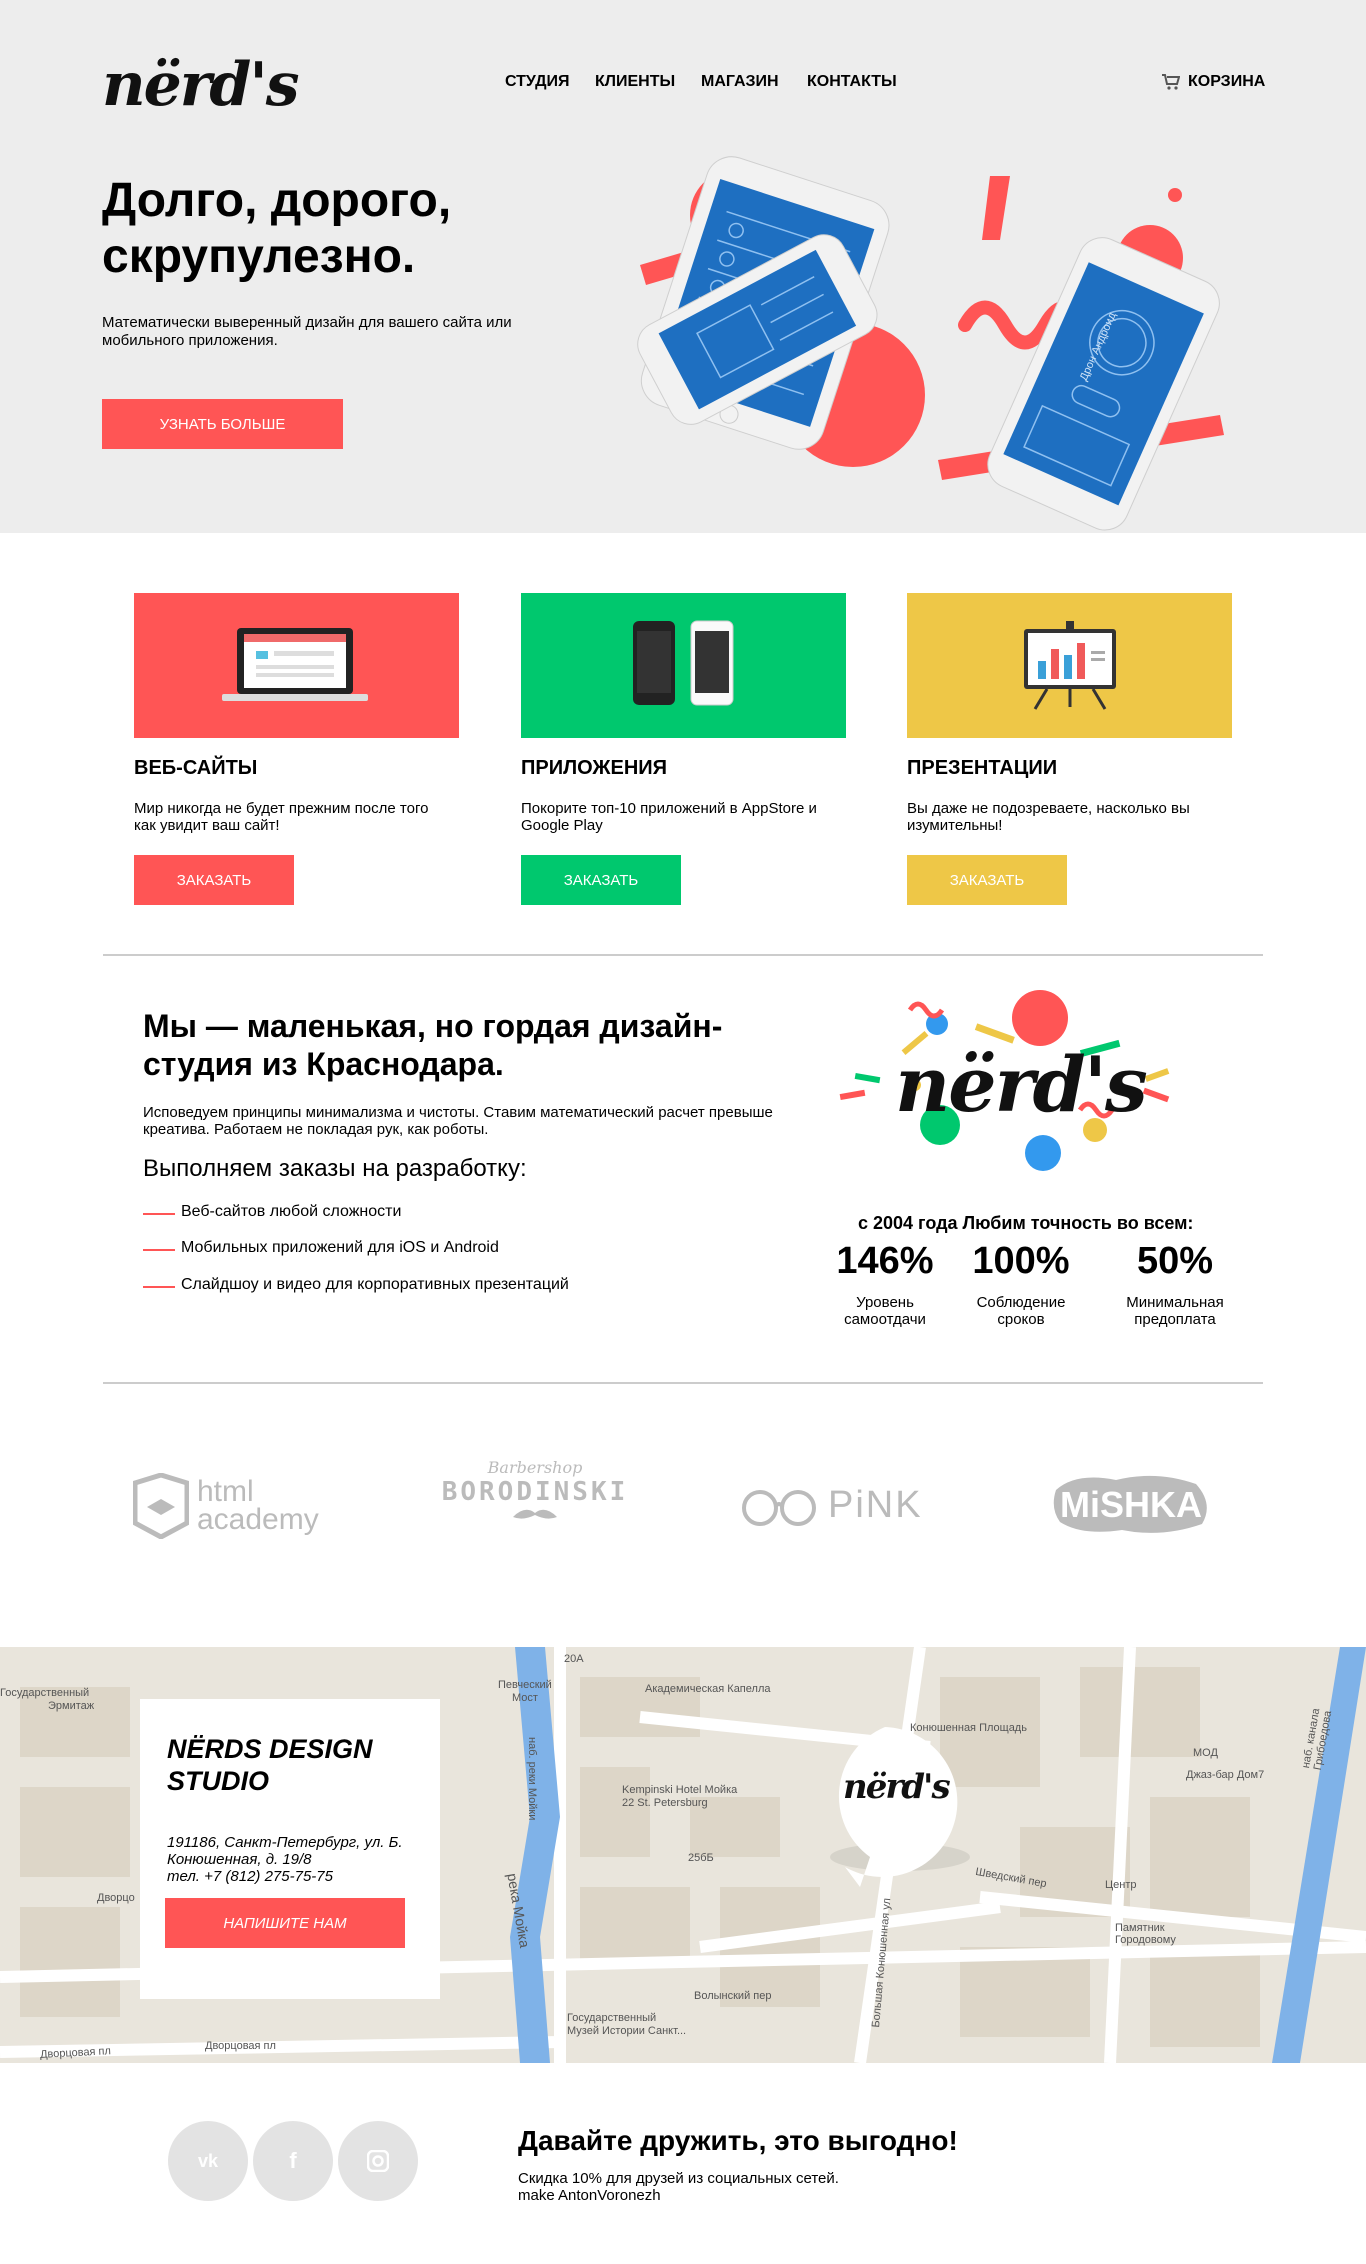 Image resolution: width=1366 pixels, height=2264 pixels. I want to click on stat-label-line2: предоплата, so click(1175, 1319).